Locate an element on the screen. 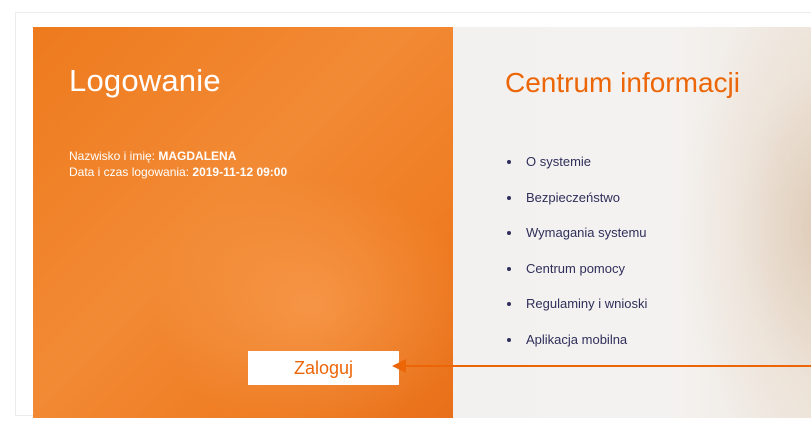 This screenshot has height=428, width=811. pointer-arrow-line is located at coordinates (605, 366).